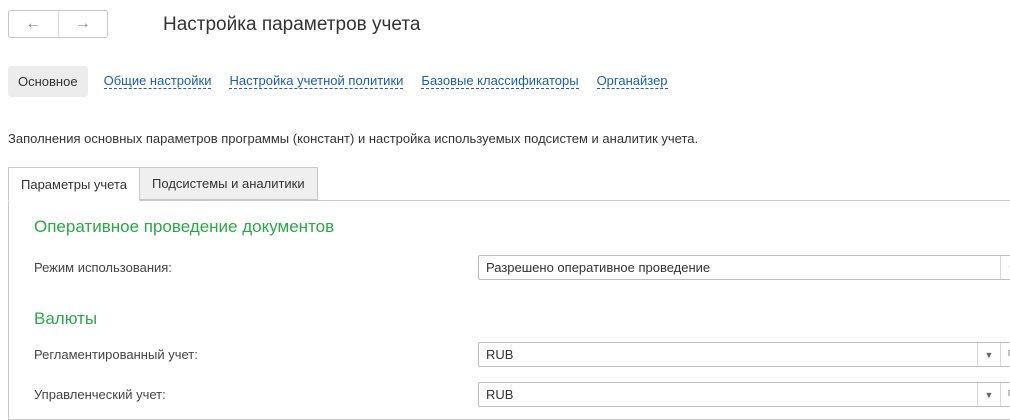  What do you see at coordinates (184, 226) in the screenshot?
I see `group-title-posting: Оперативное проведение документов` at bounding box center [184, 226].